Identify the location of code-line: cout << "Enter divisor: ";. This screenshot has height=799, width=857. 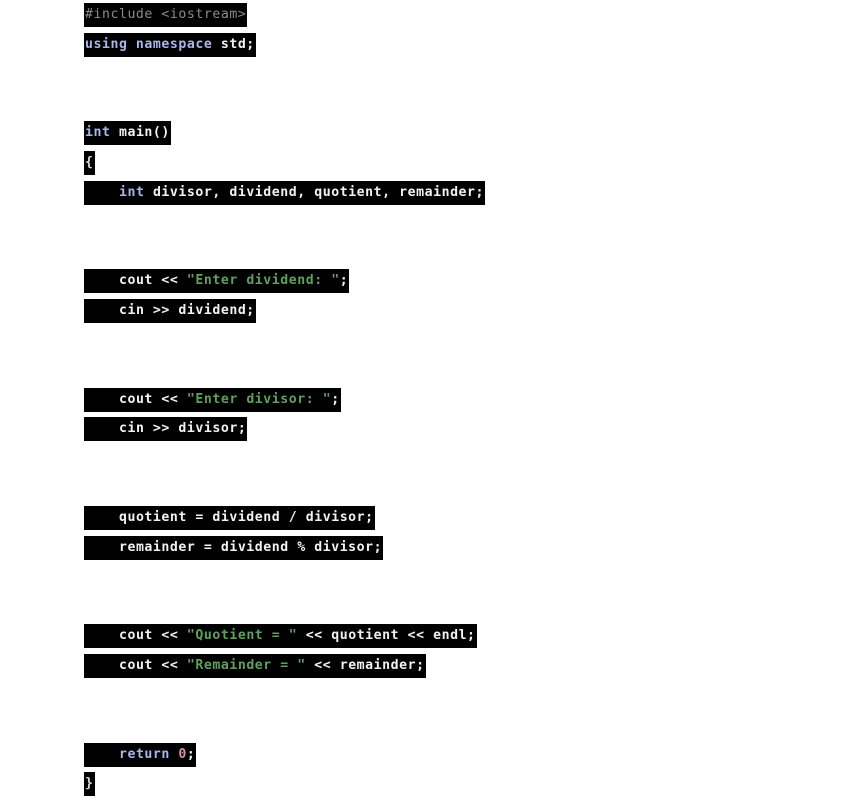
(428, 400).